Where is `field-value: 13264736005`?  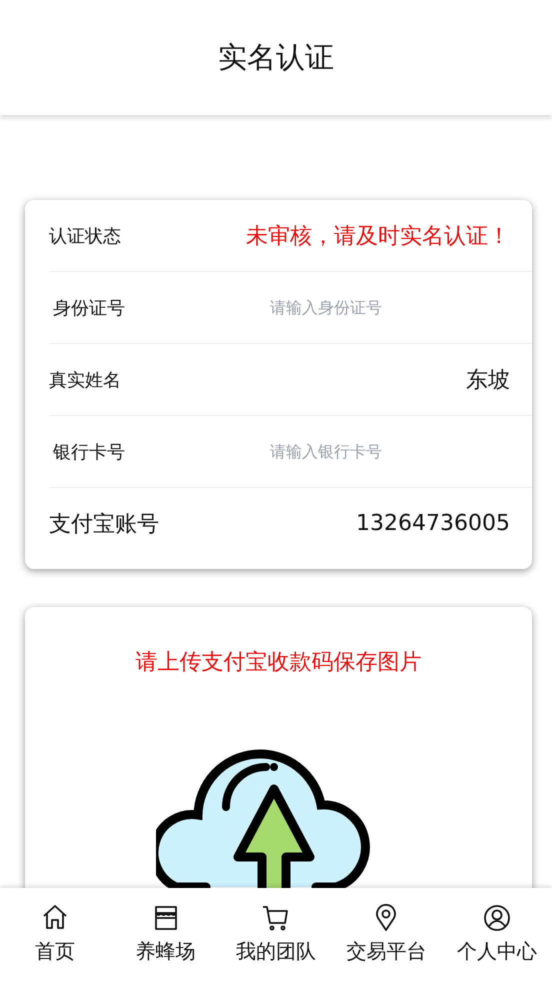
field-value: 13264736005 is located at coordinates (433, 523).